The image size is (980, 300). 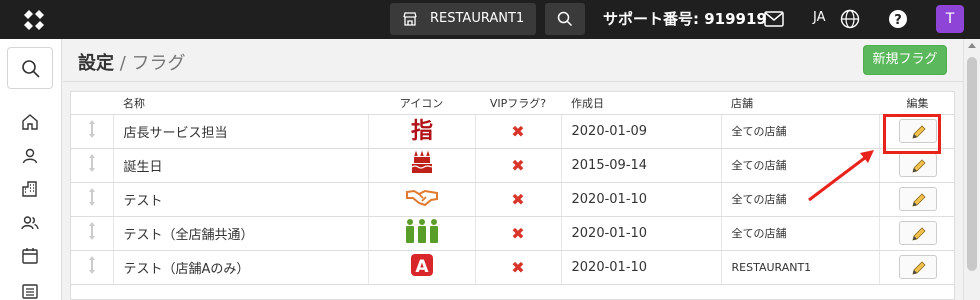 I want to click on scroll-thumb, so click(x=972, y=164).